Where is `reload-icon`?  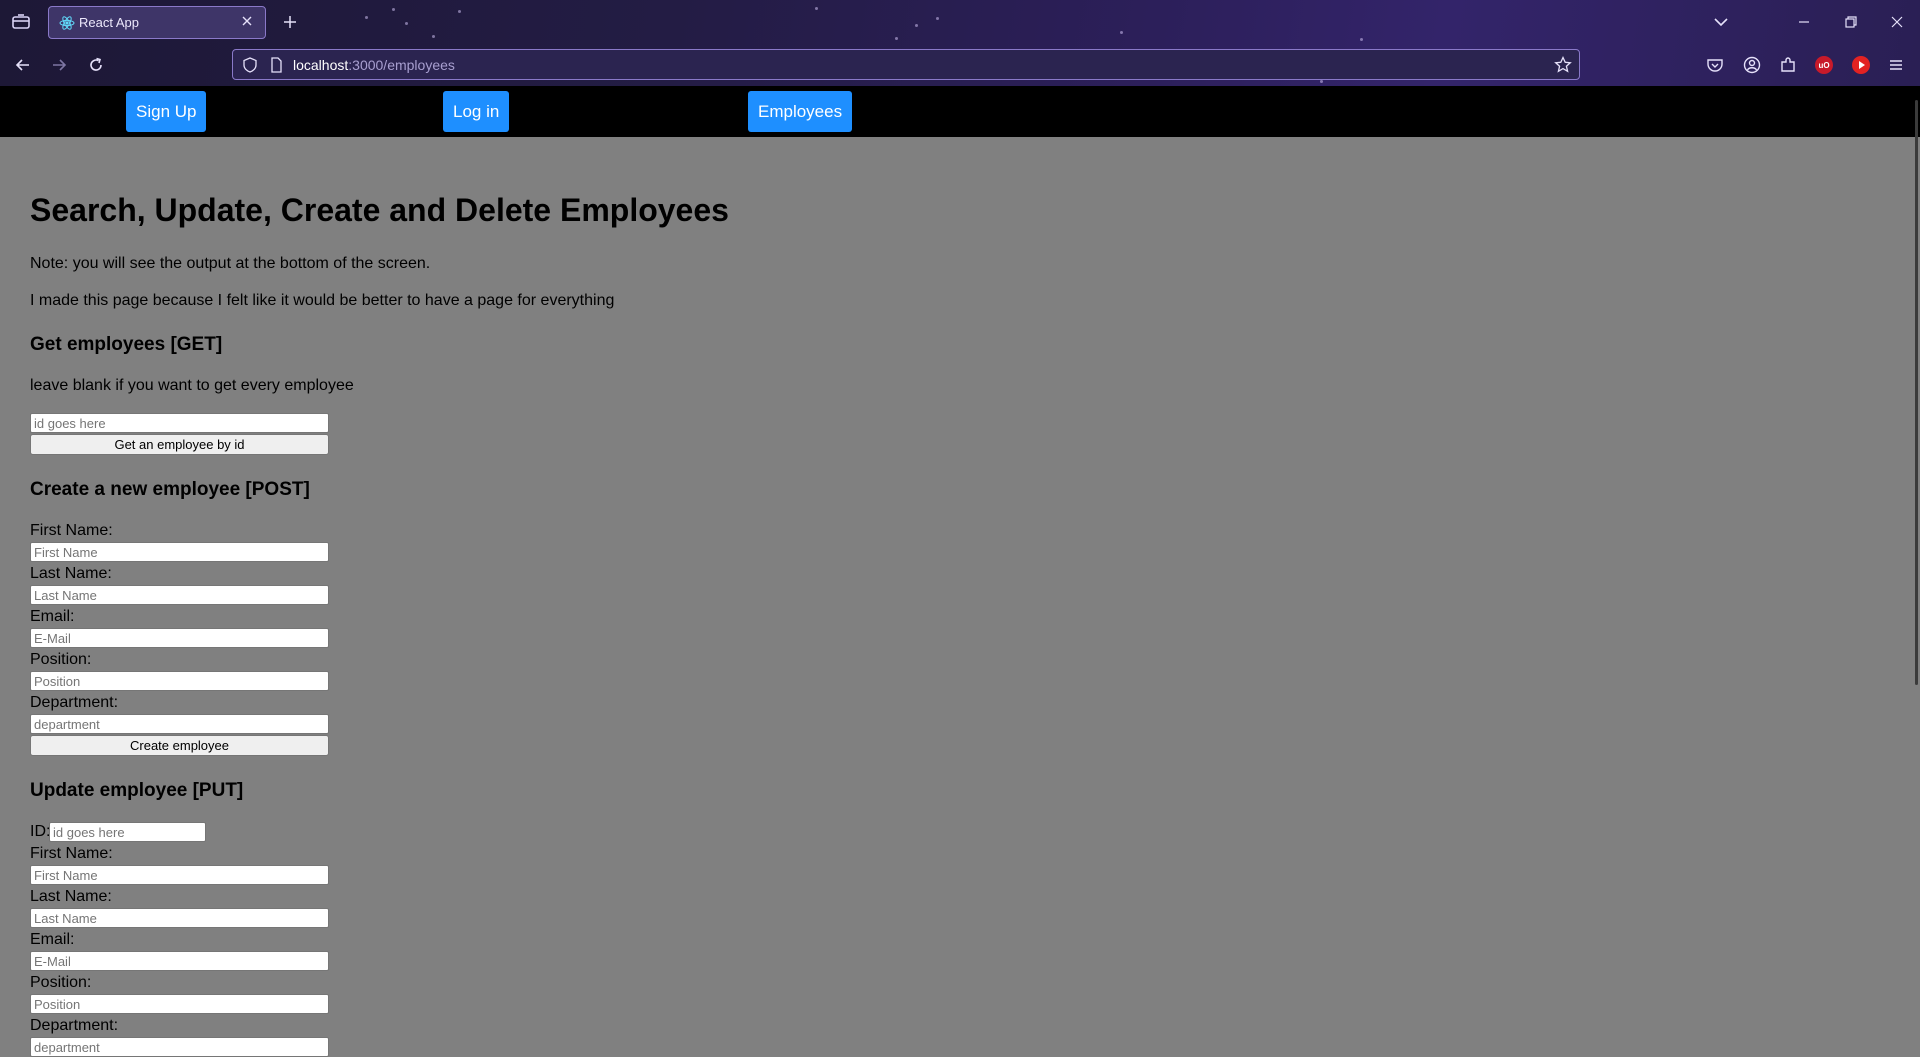 reload-icon is located at coordinates (96, 65).